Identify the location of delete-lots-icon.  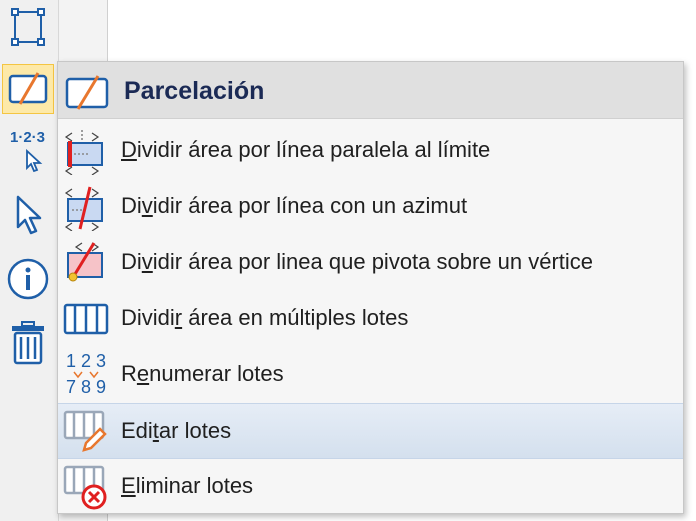
(86, 487).